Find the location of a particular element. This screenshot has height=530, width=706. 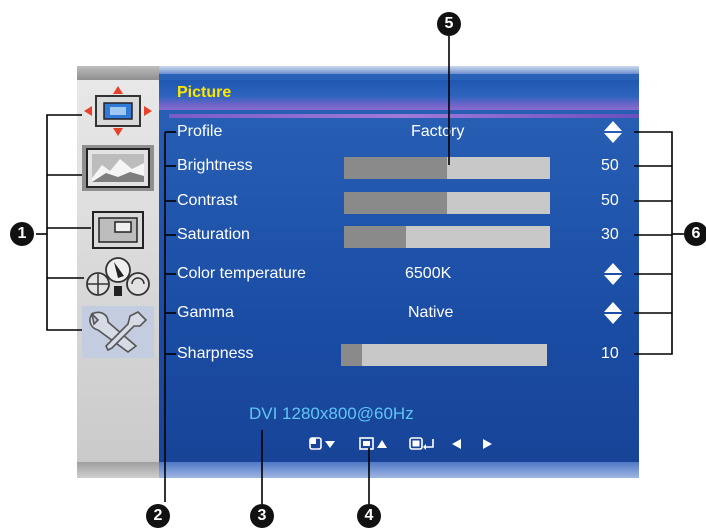

callout-3: 3 is located at coordinates (262, 516).